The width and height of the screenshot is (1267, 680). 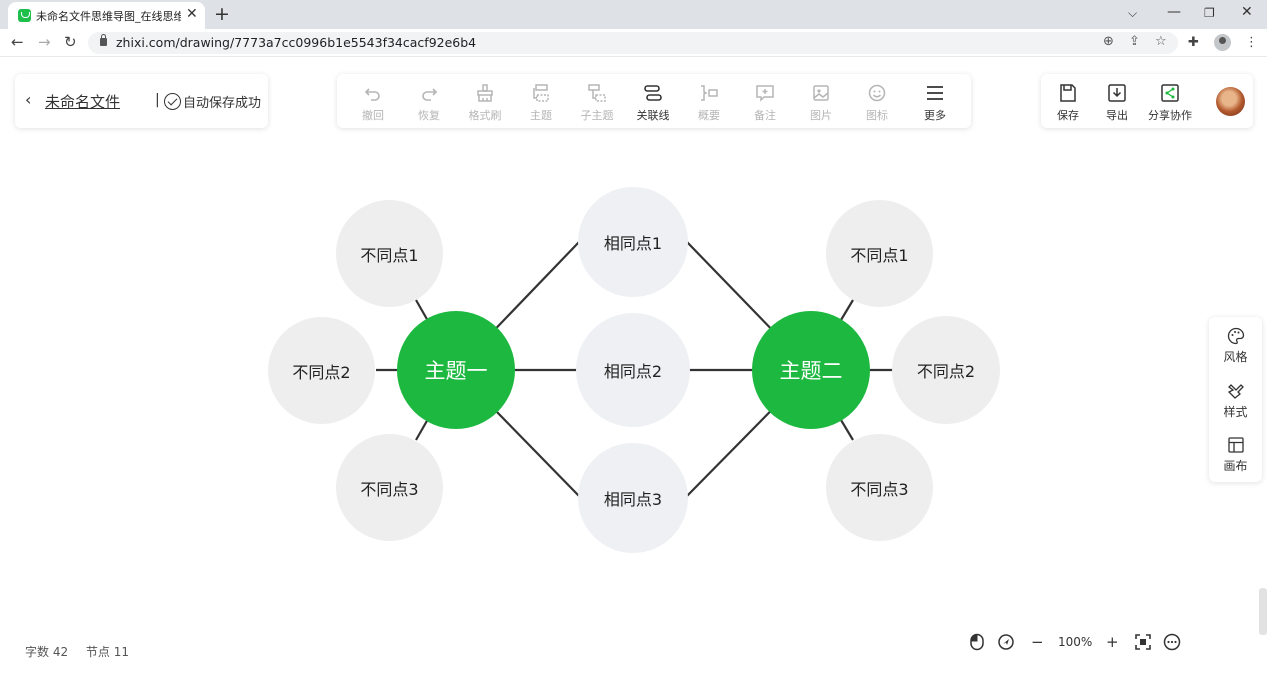 What do you see at coordinates (456, 370) in the screenshot?
I see `node-topic-1: 主题一` at bounding box center [456, 370].